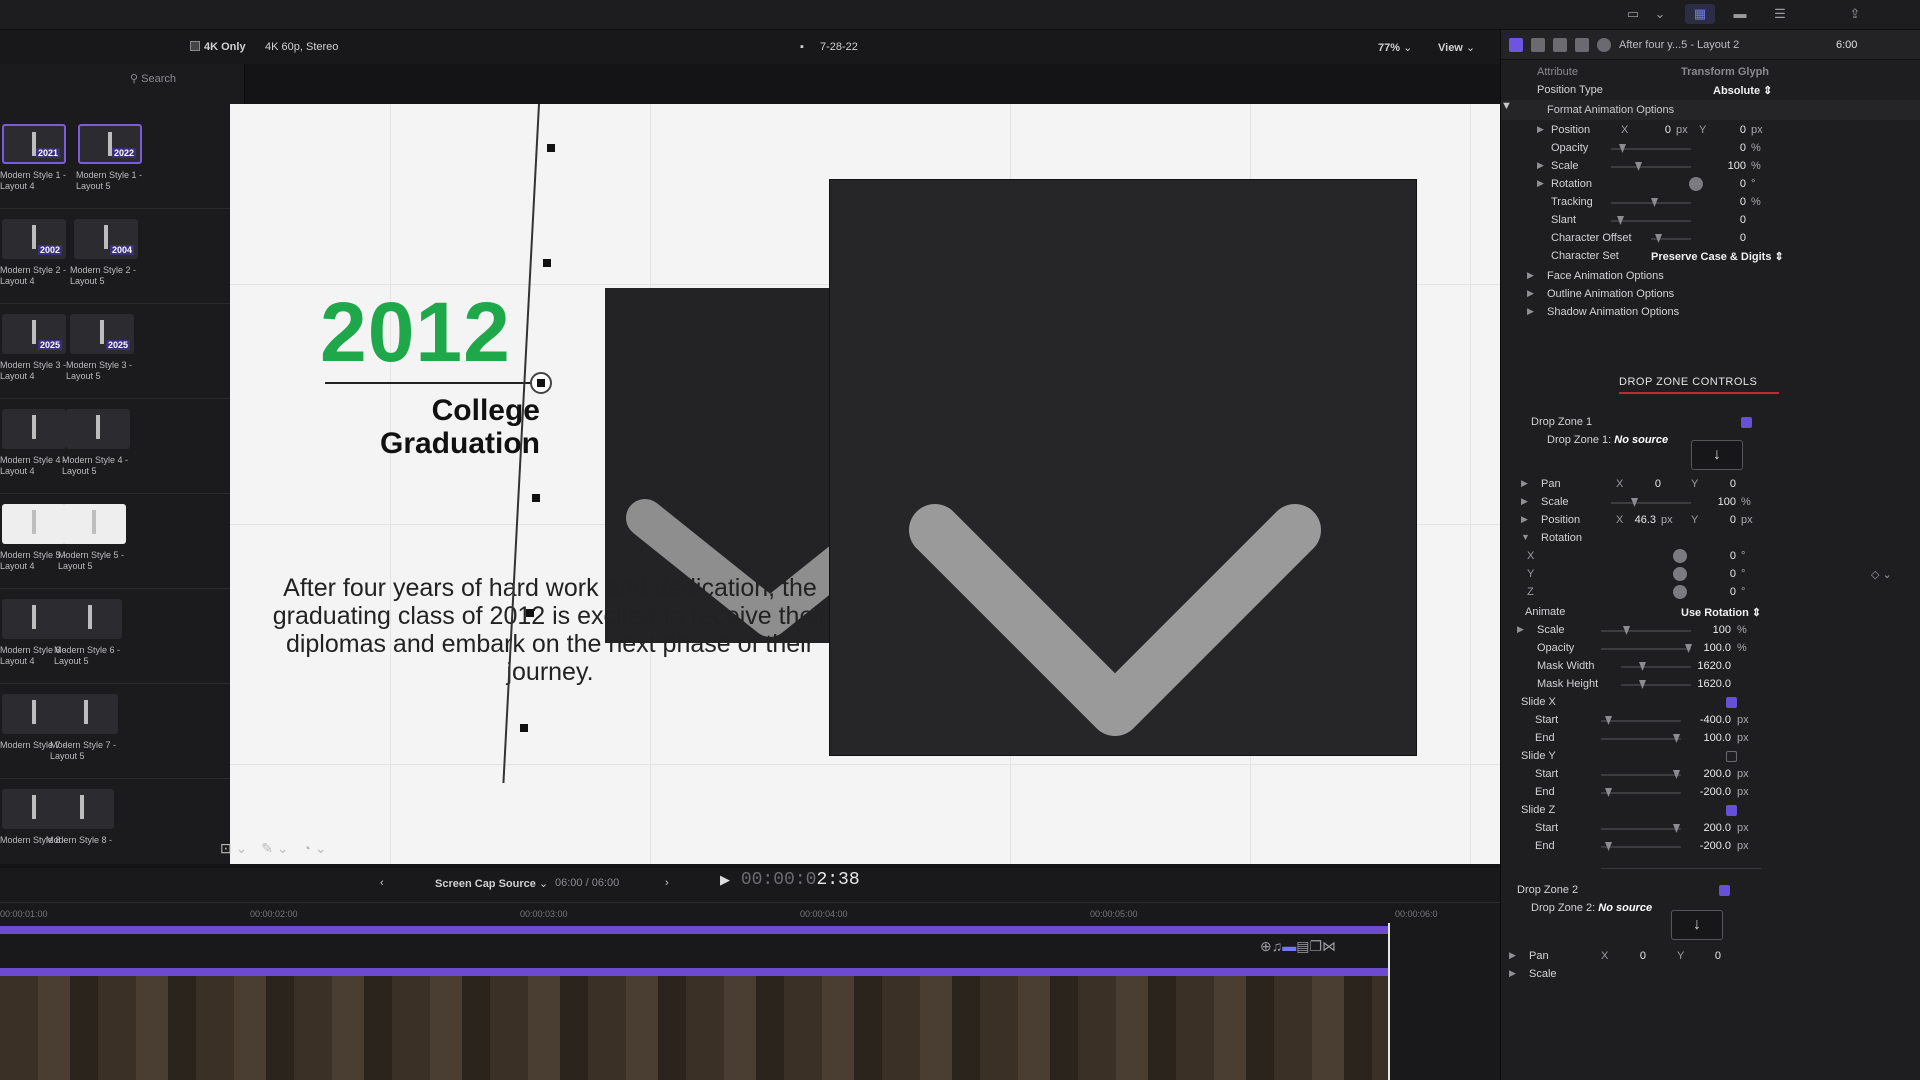  I want to click on browser-toggle-icon: ▦, so click(1700, 14).